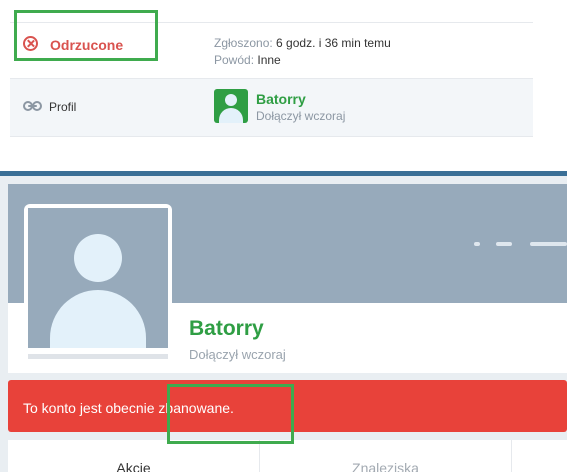 This screenshot has height=472, width=567. Describe the element at coordinates (333, 43) in the screenshot. I see `reported-value: 6 godz. i 36 min temu` at that location.